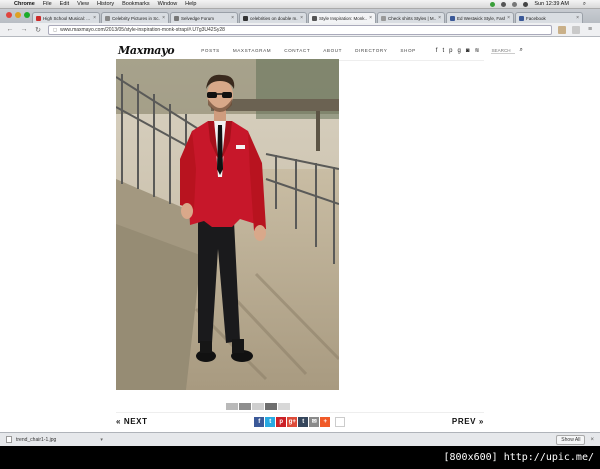 This screenshot has height=469, width=600. I want to click on page-info-icon: ◻, so click(55, 30).